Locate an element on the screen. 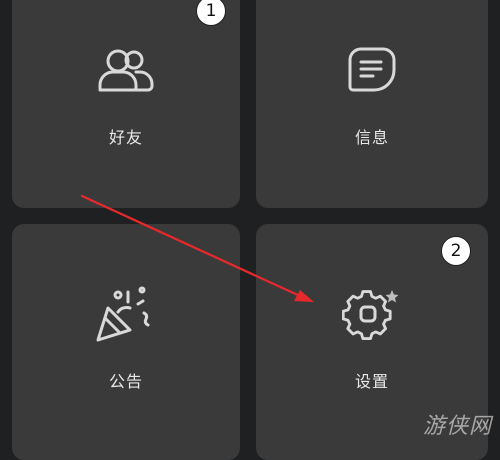 The width and height of the screenshot is (500, 460). settings-label: 设置 is located at coordinates (371, 381).